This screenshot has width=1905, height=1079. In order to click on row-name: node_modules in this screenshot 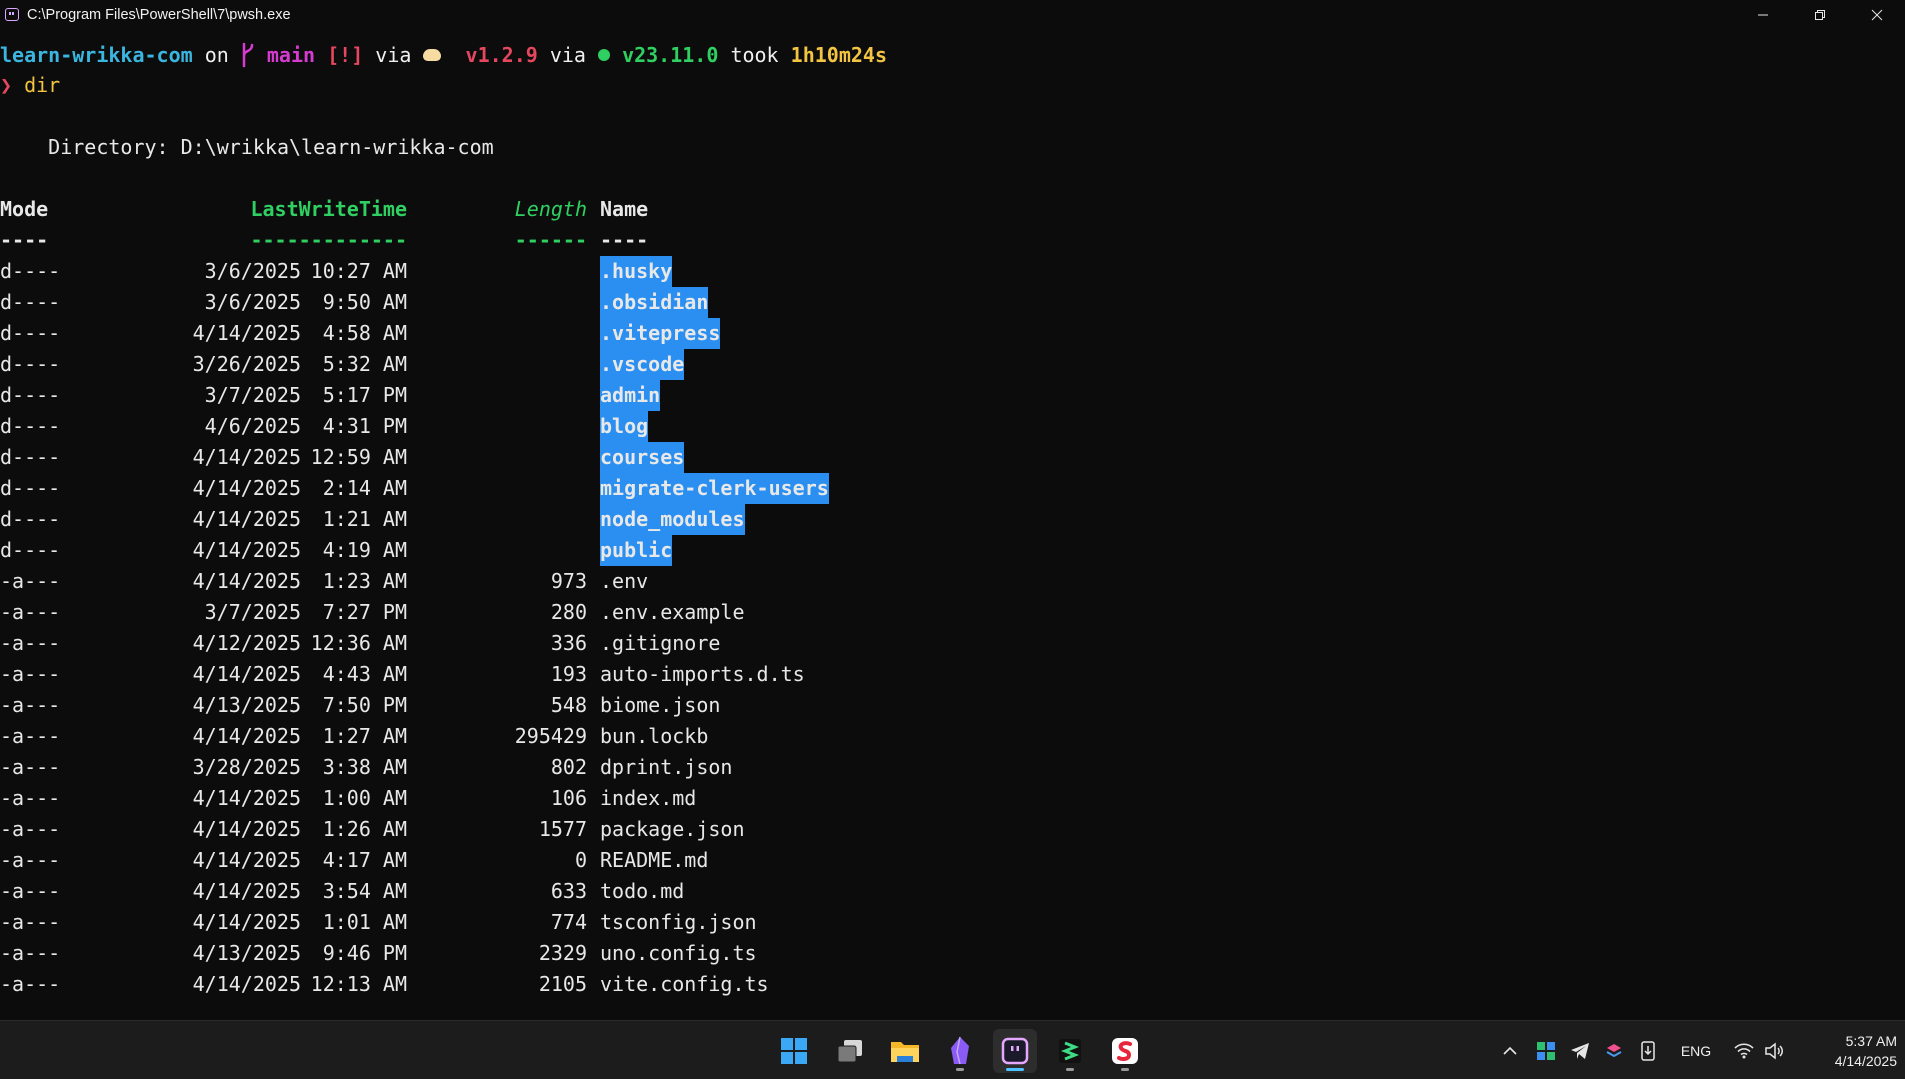, I will do `click(672, 519)`.